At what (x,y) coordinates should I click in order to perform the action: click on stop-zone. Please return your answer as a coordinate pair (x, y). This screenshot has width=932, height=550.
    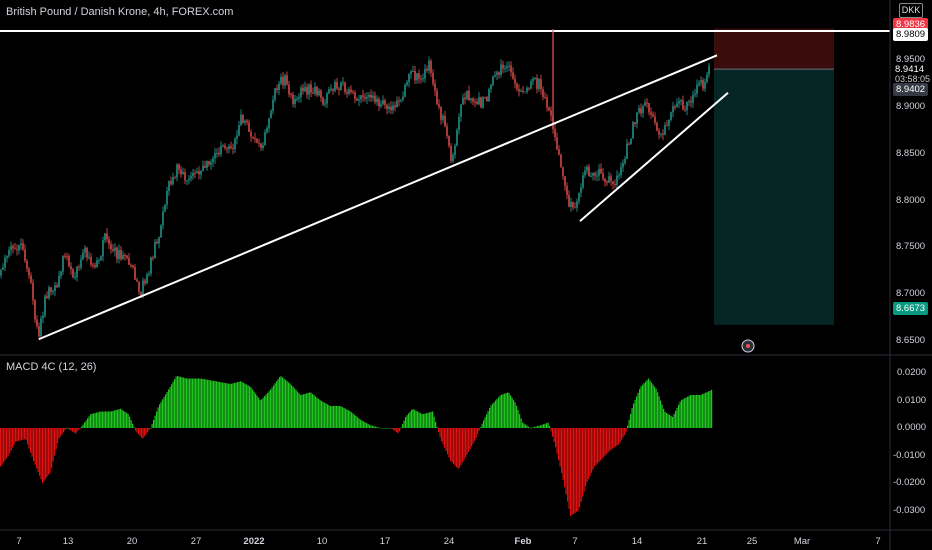
    Looking at the image, I should click on (774, 49).